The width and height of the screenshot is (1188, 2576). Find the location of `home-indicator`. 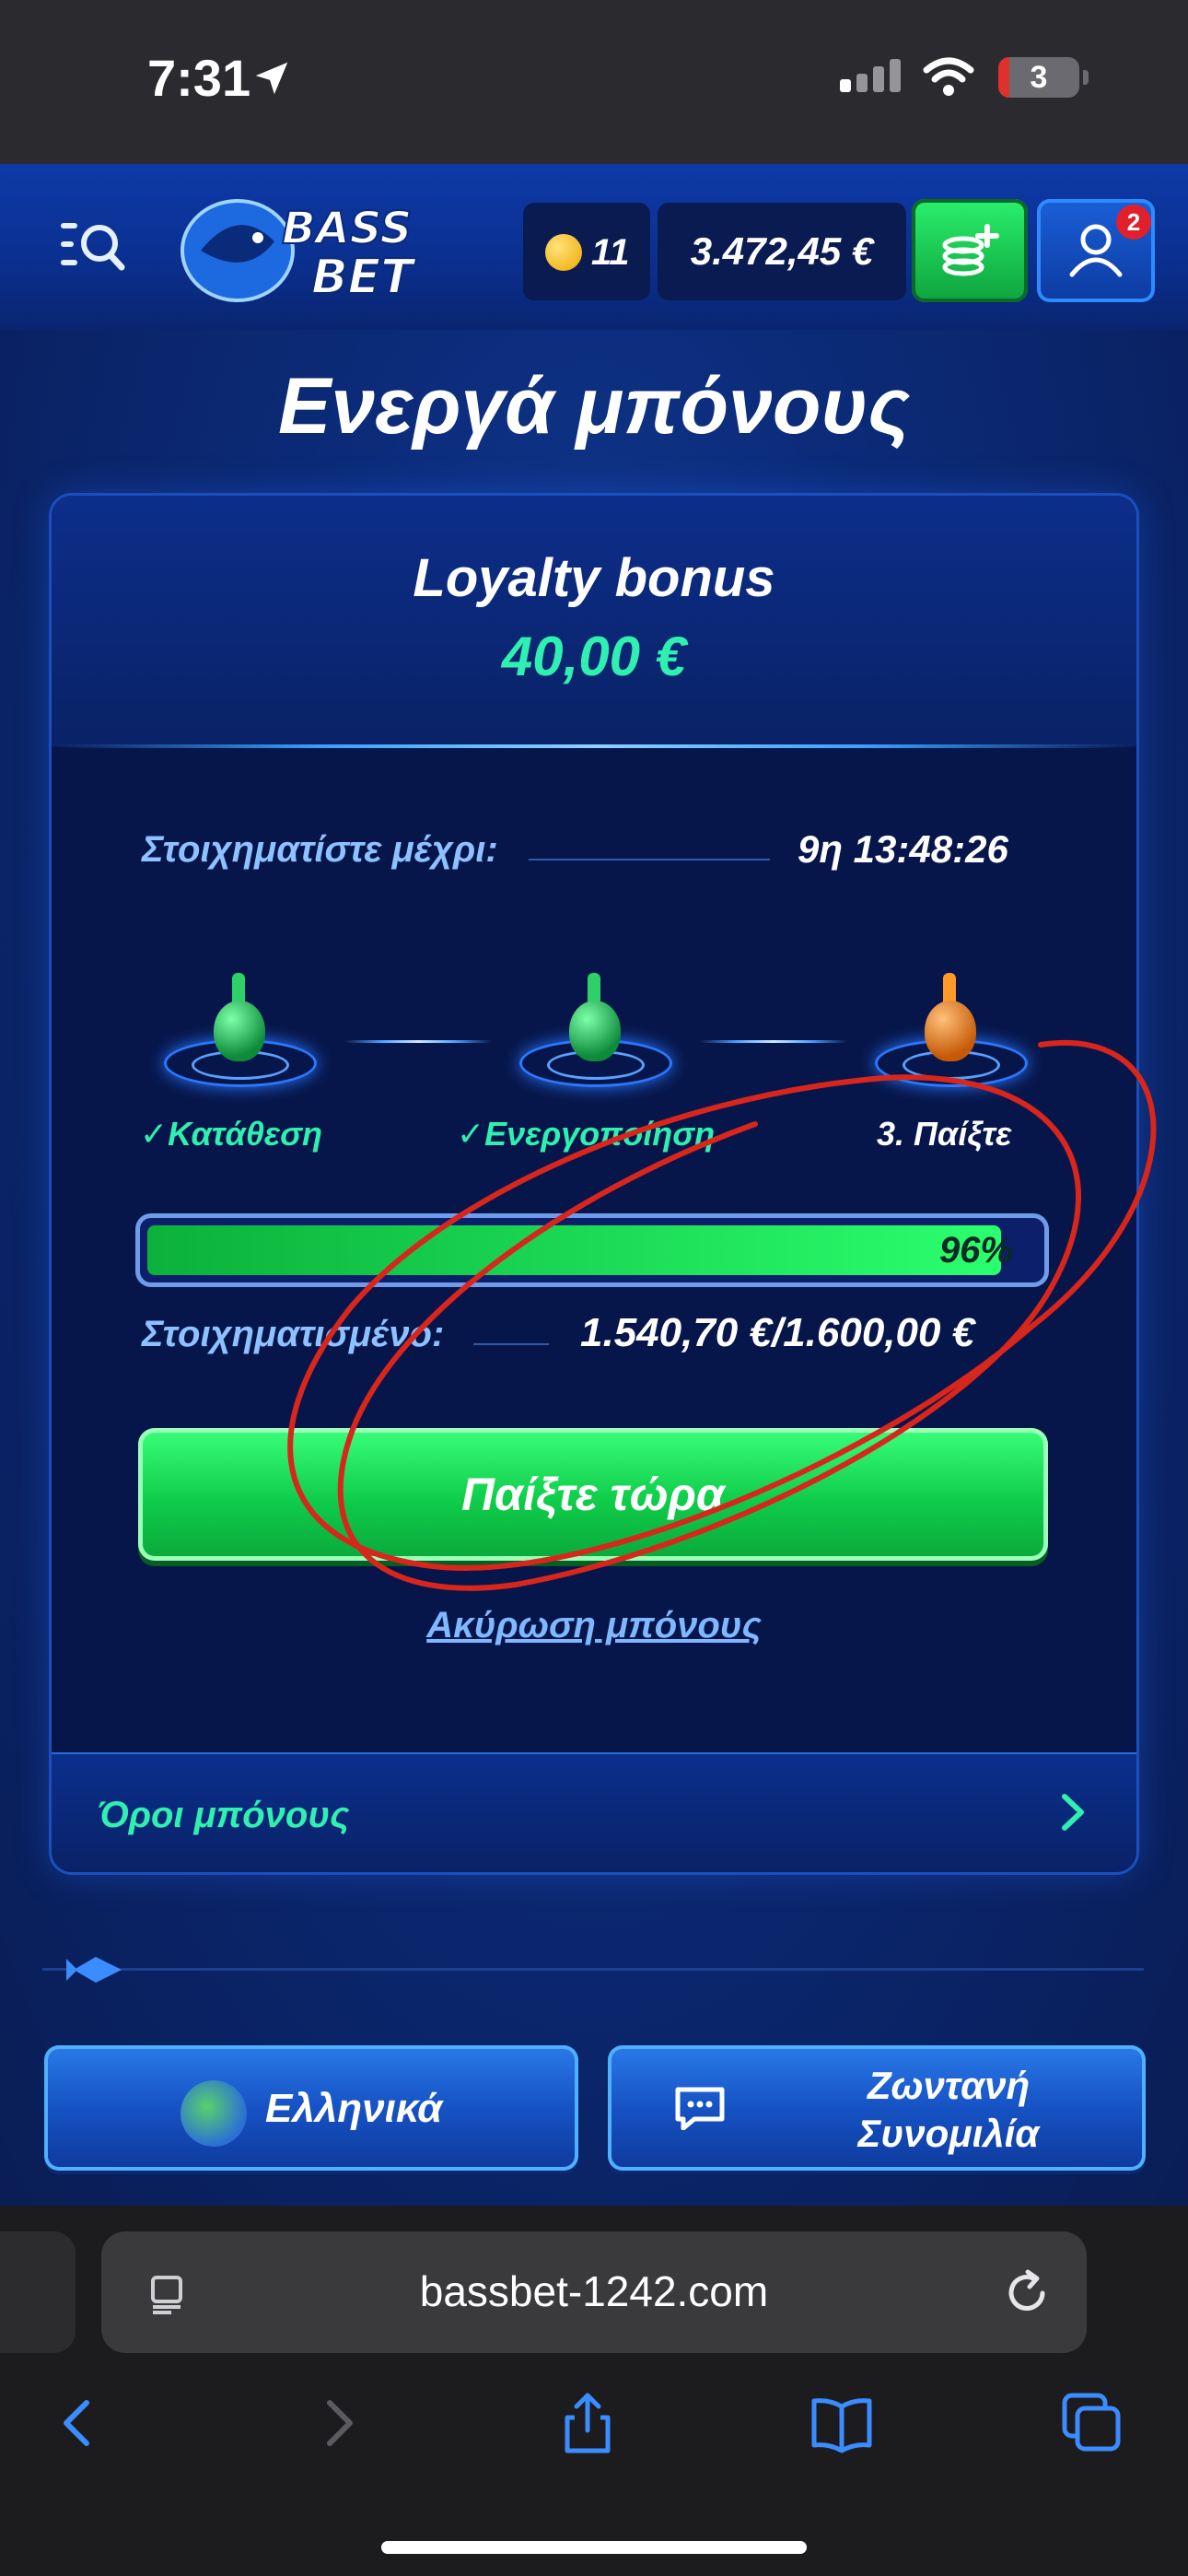

home-indicator is located at coordinates (594, 2547).